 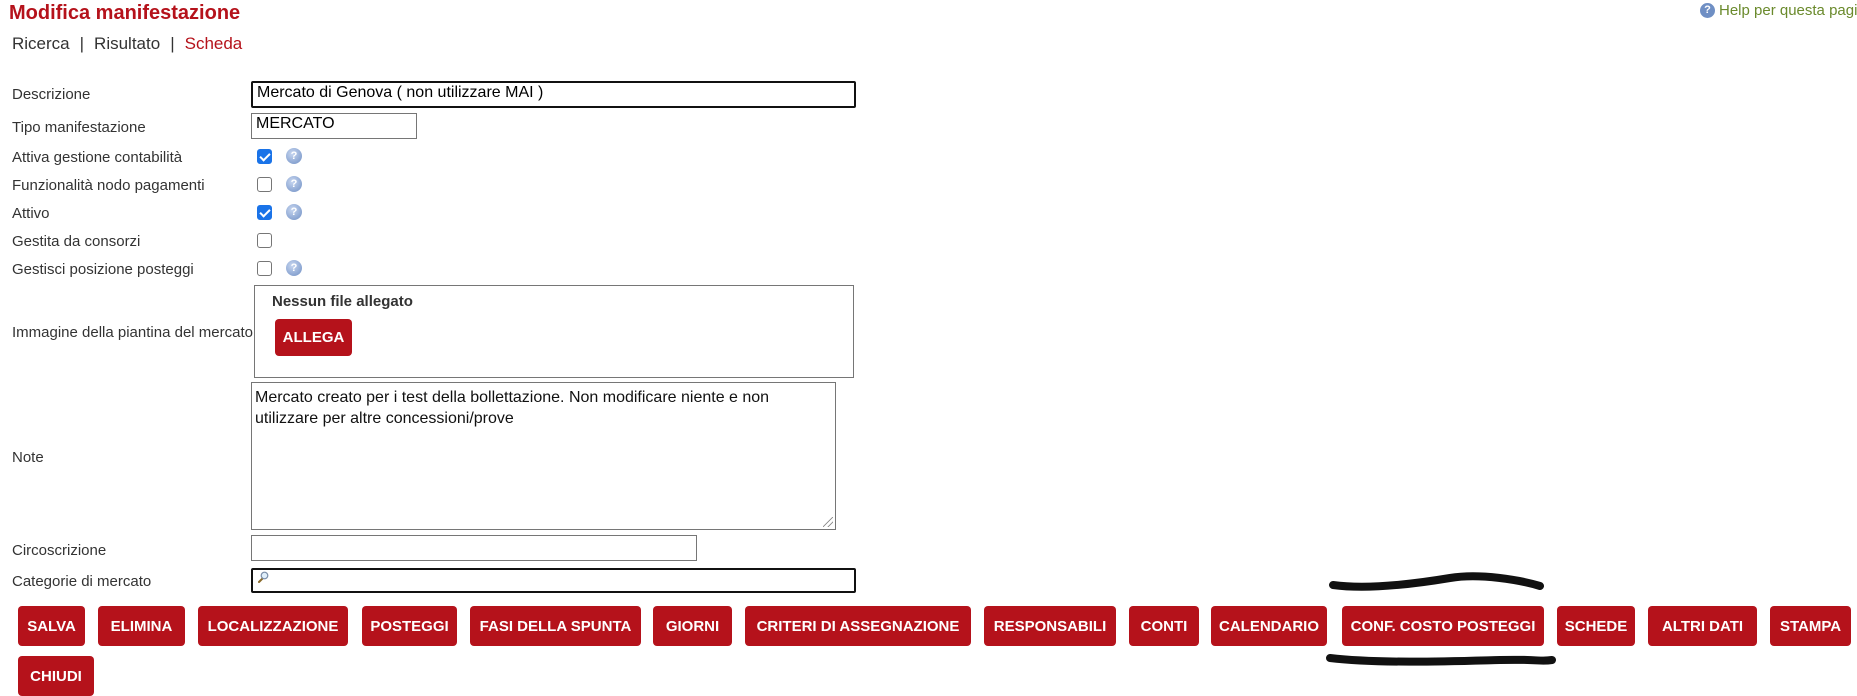 I want to click on tipo-manifestazione-input: MERCATO, so click(x=334, y=126).